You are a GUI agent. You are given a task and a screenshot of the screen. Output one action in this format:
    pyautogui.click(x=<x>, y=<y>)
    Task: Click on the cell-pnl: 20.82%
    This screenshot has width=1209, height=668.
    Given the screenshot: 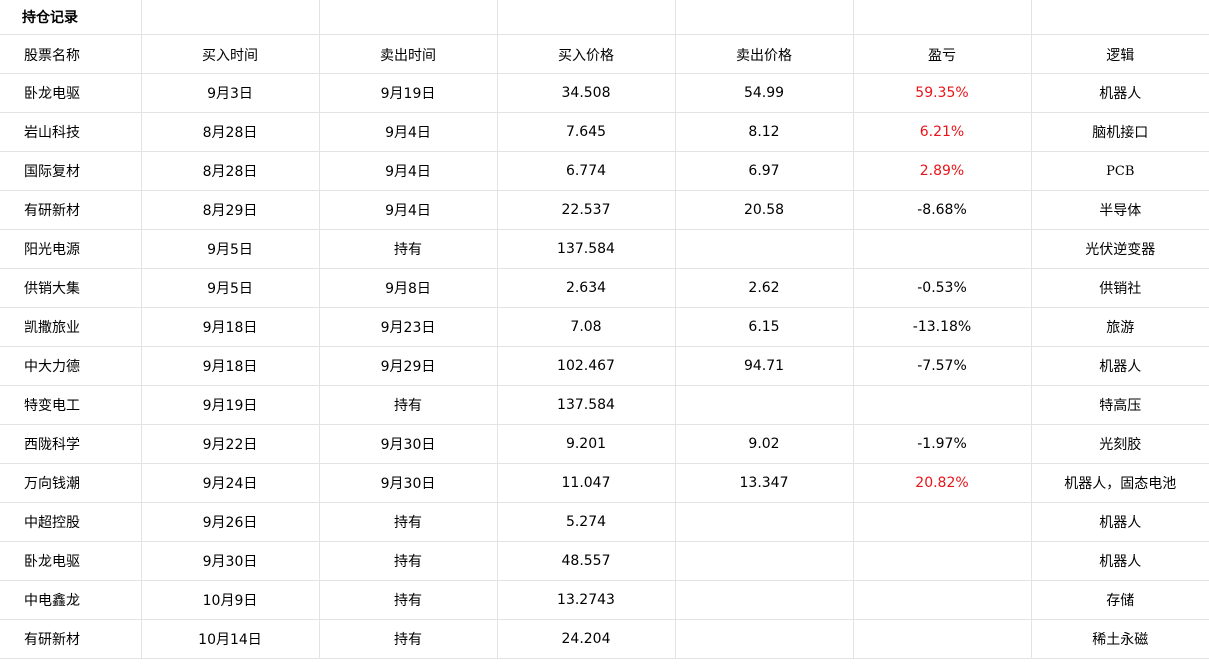 What is the action you would take?
    pyautogui.click(x=942, y=483)
    